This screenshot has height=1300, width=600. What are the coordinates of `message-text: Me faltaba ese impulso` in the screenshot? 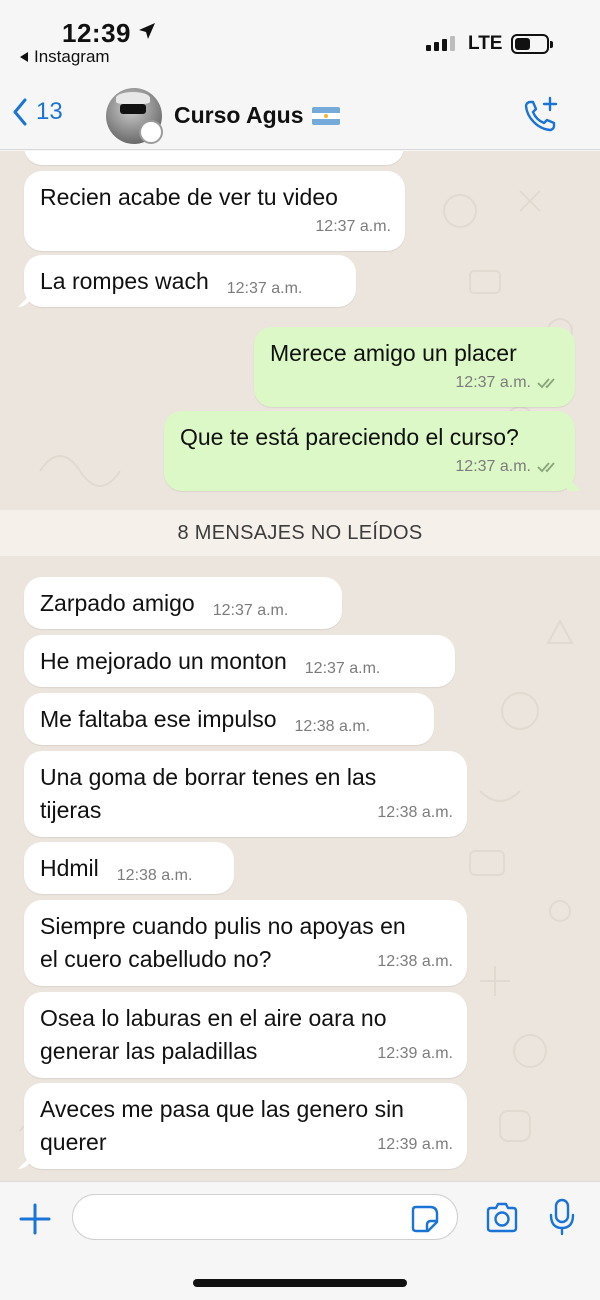 It's located at (158, 719).